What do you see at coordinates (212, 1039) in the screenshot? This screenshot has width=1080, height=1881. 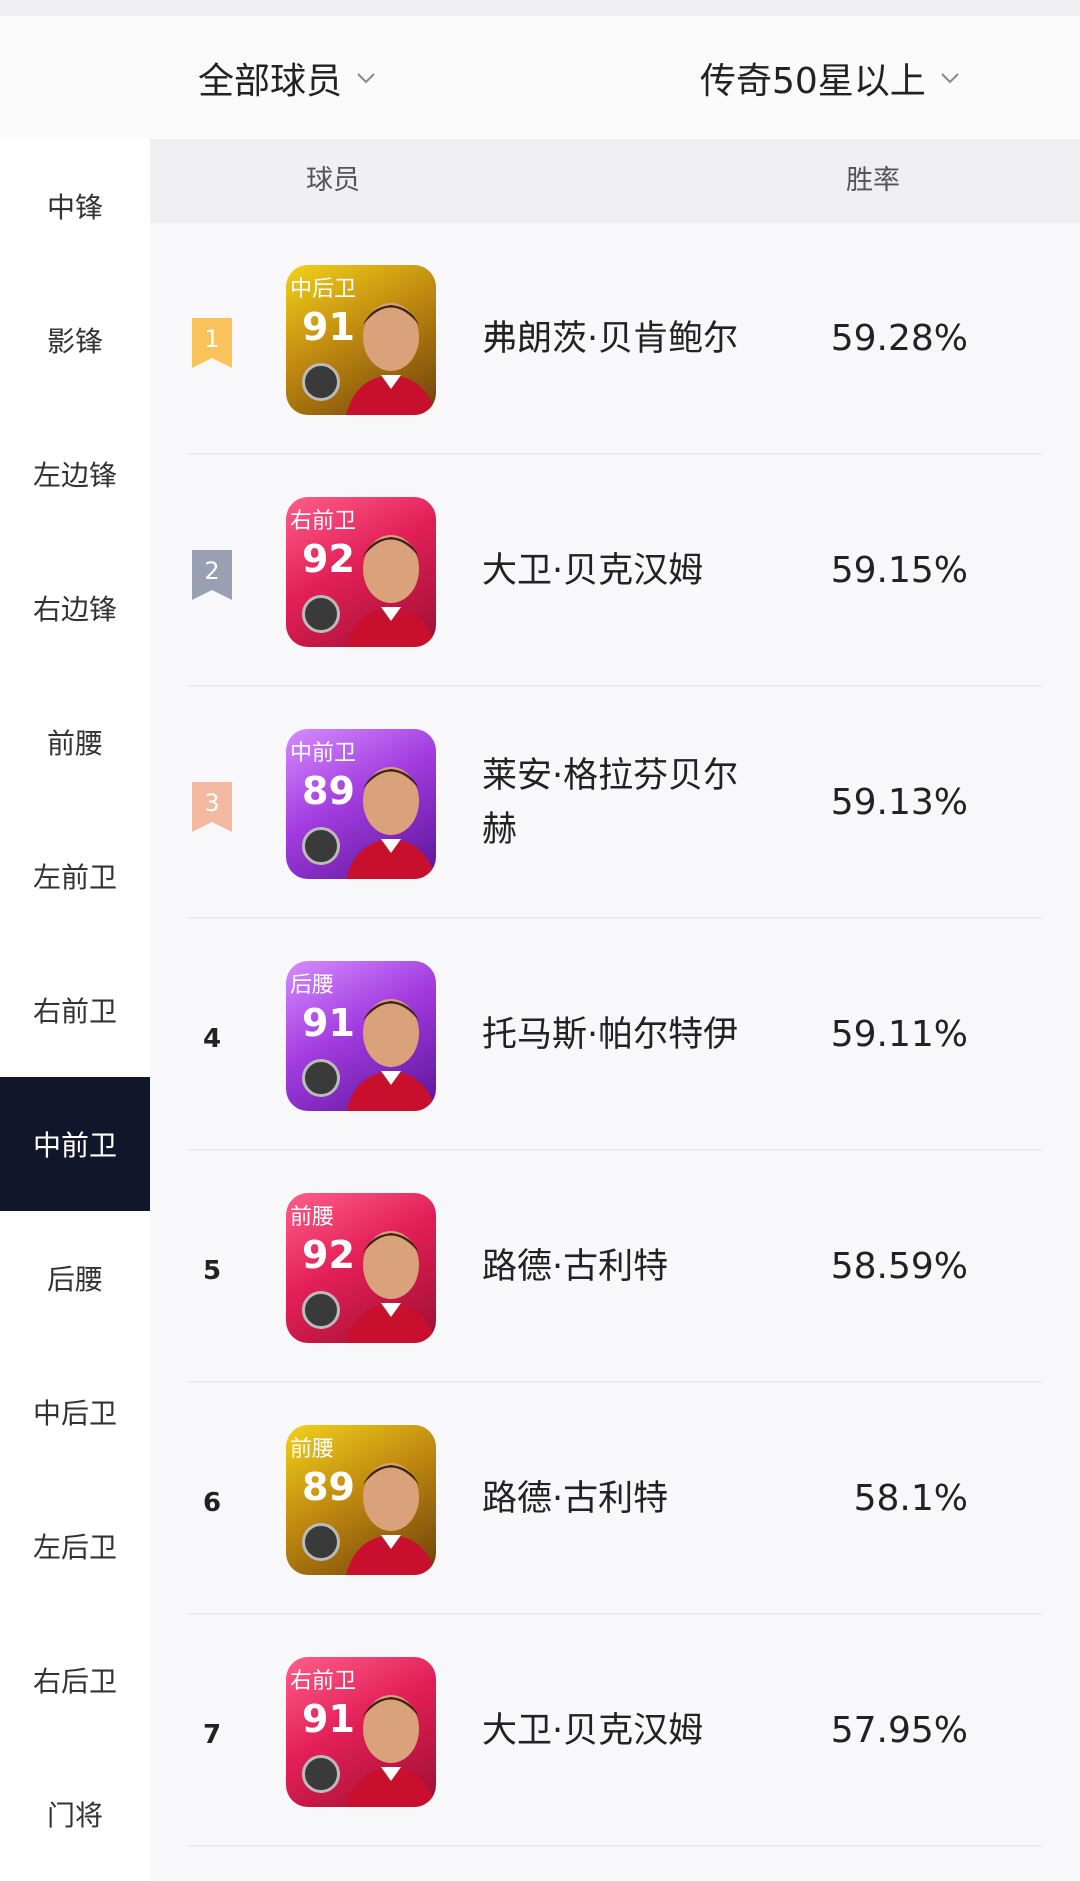 I see `rank-number: 4` at bounding box center [212, 1039].